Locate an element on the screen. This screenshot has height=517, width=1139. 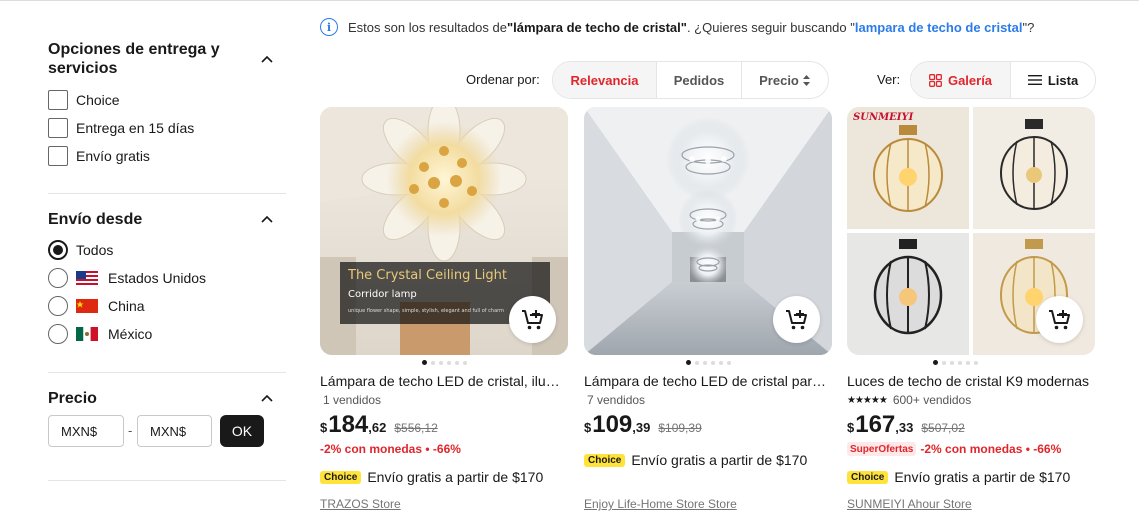
filter-option-label: Choice is located at coordinates (98, 100).